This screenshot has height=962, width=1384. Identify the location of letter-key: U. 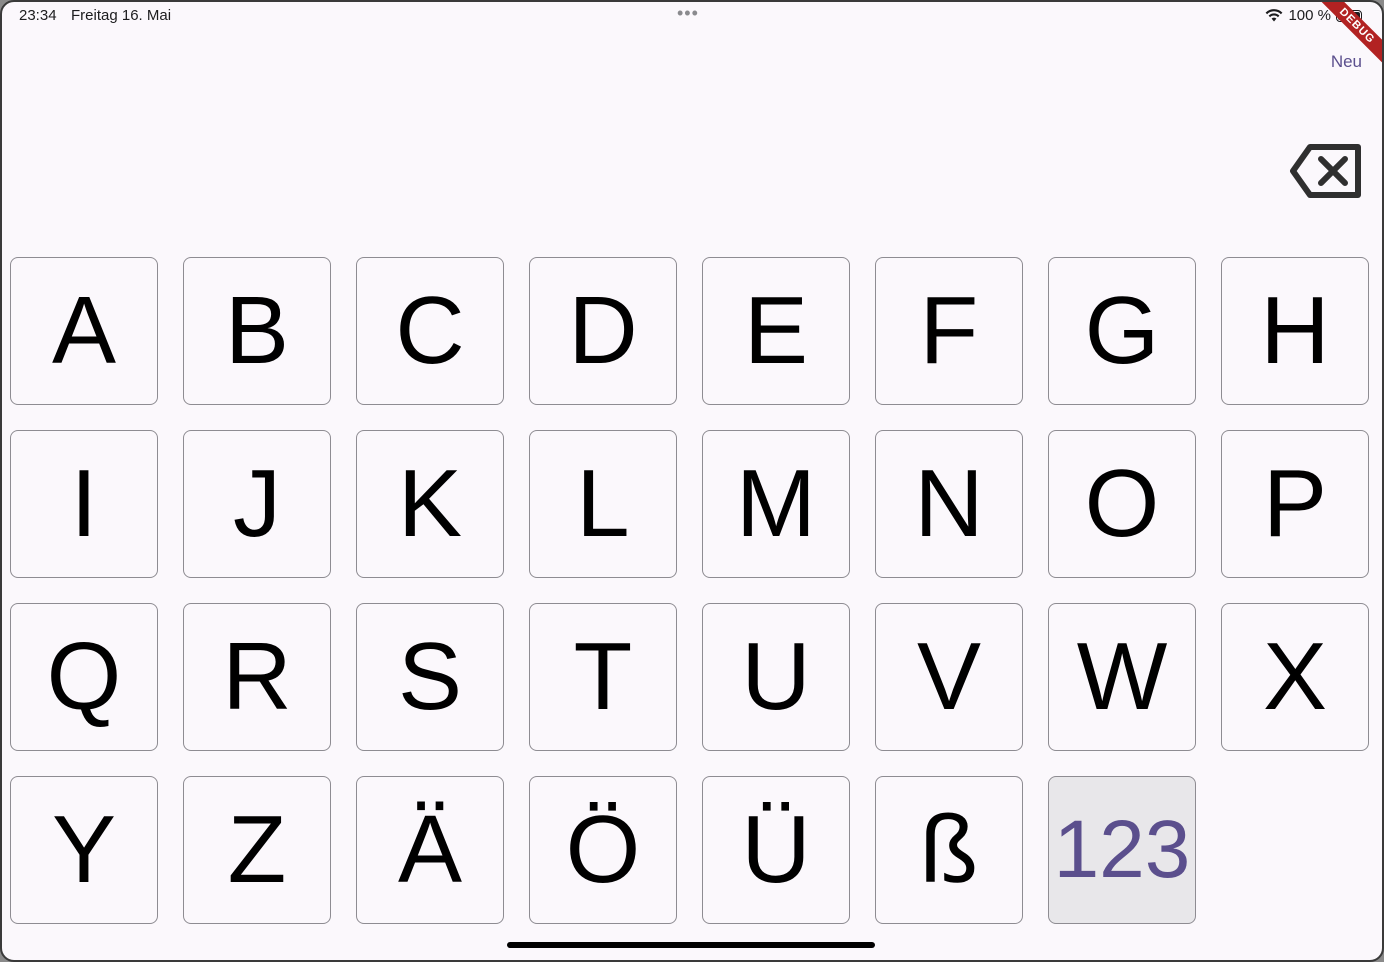
(776, 677).